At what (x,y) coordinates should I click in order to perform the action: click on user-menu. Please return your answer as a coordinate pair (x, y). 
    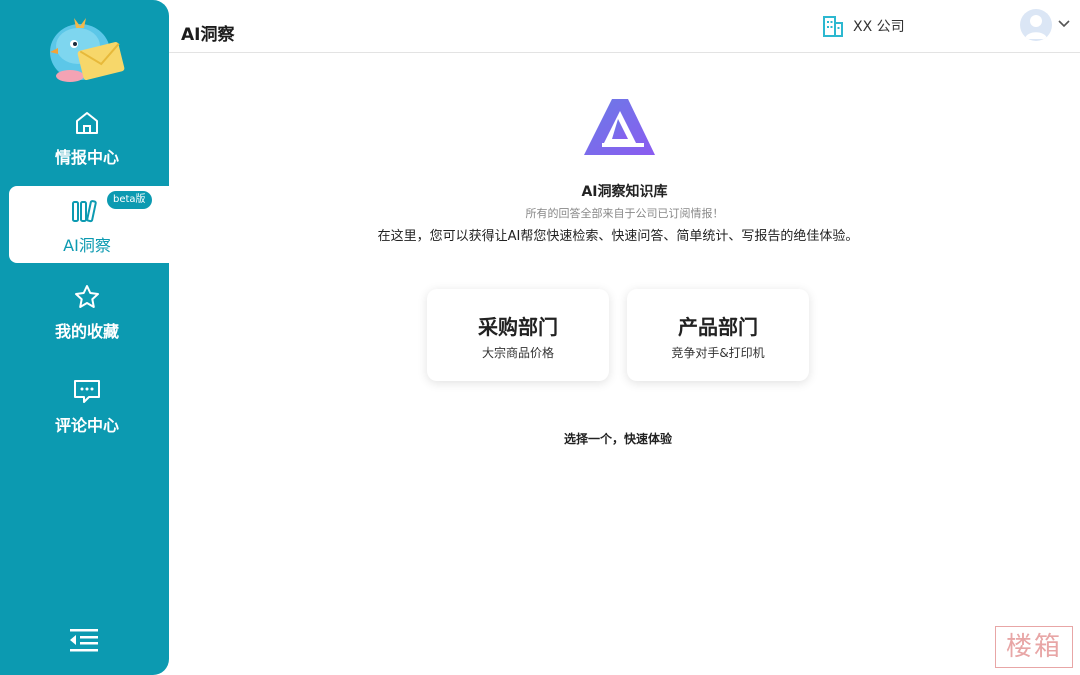
    Looking at the image, I should click on (1047, 25).